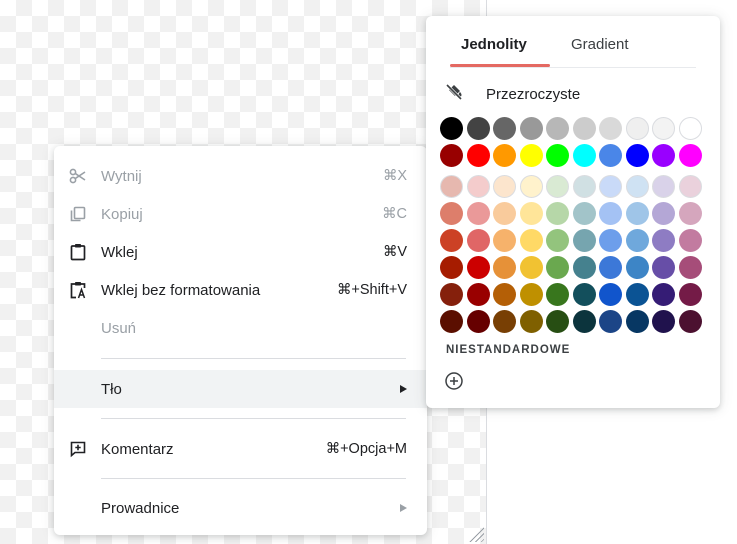  Describe the element at coordinates (240, 328) in the screenshot. I see `menu-item-delete: Usuń` at that location.